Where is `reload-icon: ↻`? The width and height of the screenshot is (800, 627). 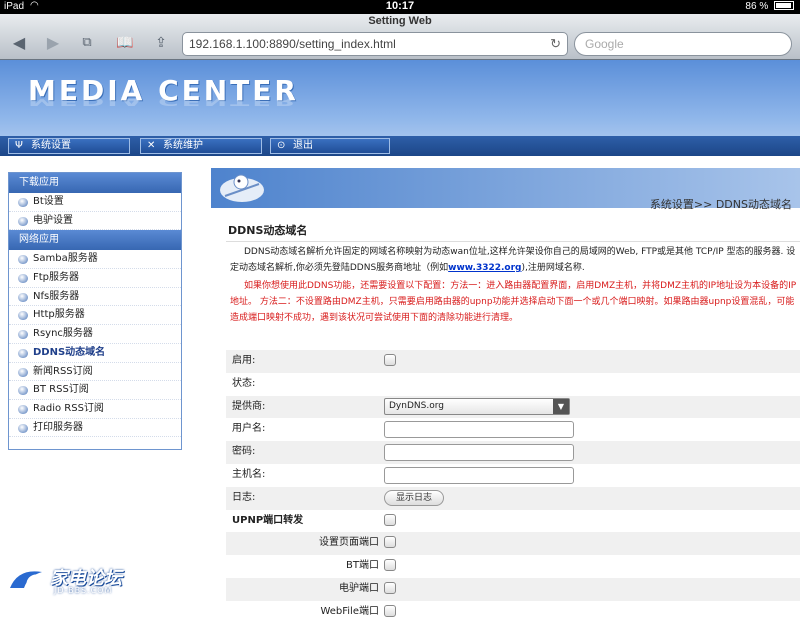 reload-icon: ↻ is located at coordinates (555, 44).